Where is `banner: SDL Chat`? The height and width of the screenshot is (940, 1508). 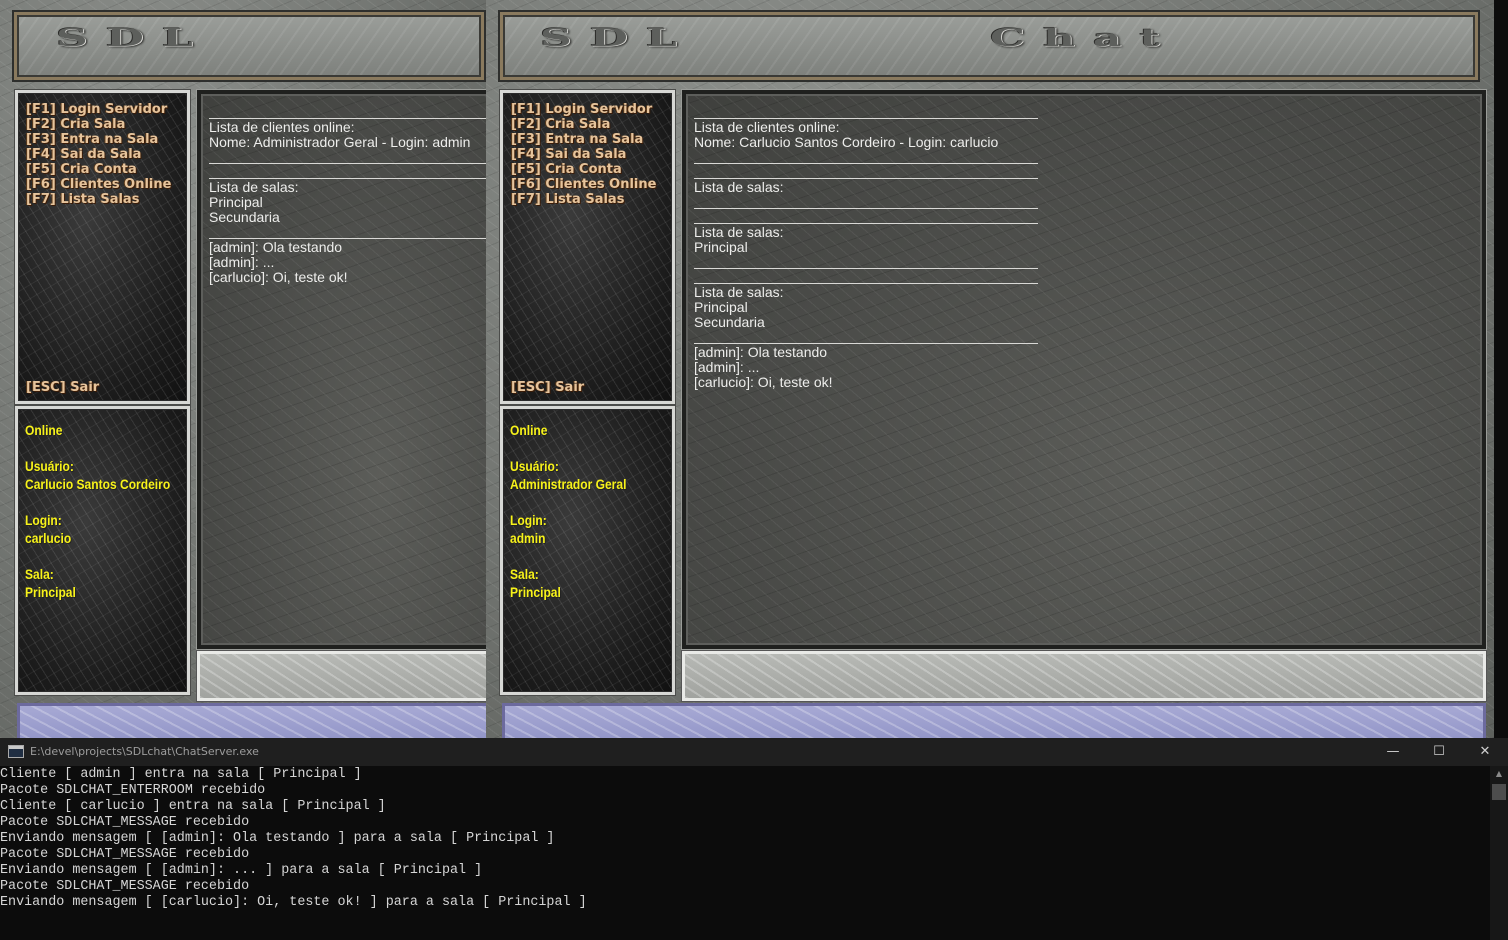 banner: SDL Chat is located at coordinates (989, 46).